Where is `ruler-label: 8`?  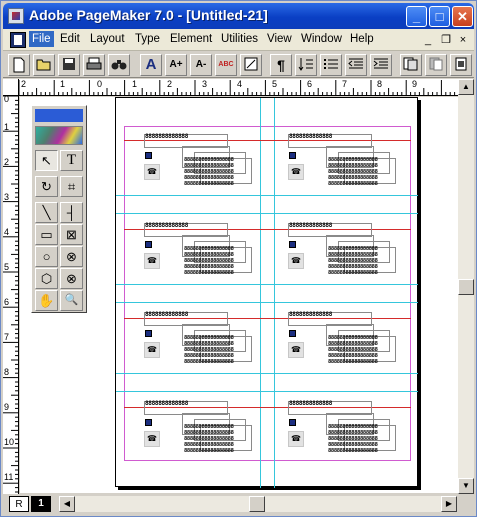 ruler-label: 8 is located at coordinates (7, 372).